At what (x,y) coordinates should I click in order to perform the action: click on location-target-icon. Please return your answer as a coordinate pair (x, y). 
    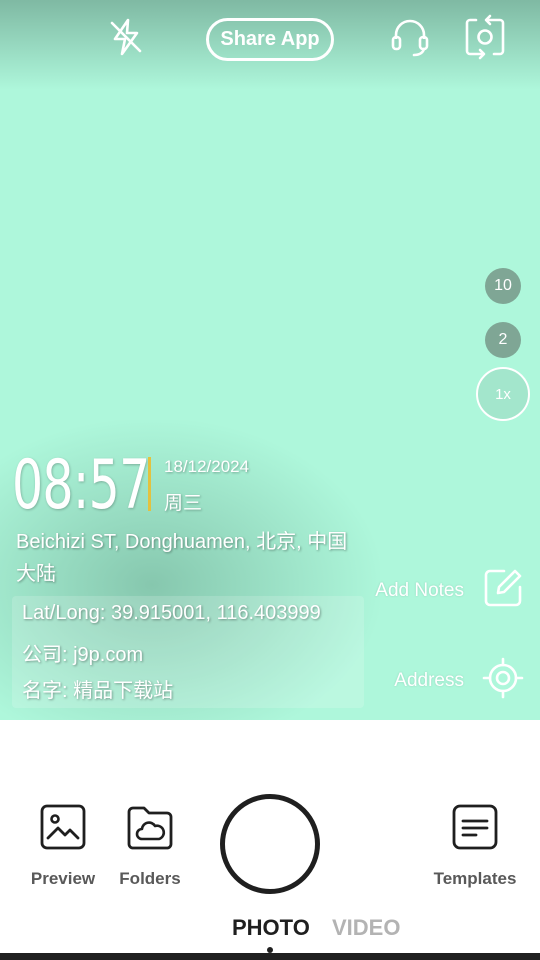
    Looking at the image, I should click on (503, 680).